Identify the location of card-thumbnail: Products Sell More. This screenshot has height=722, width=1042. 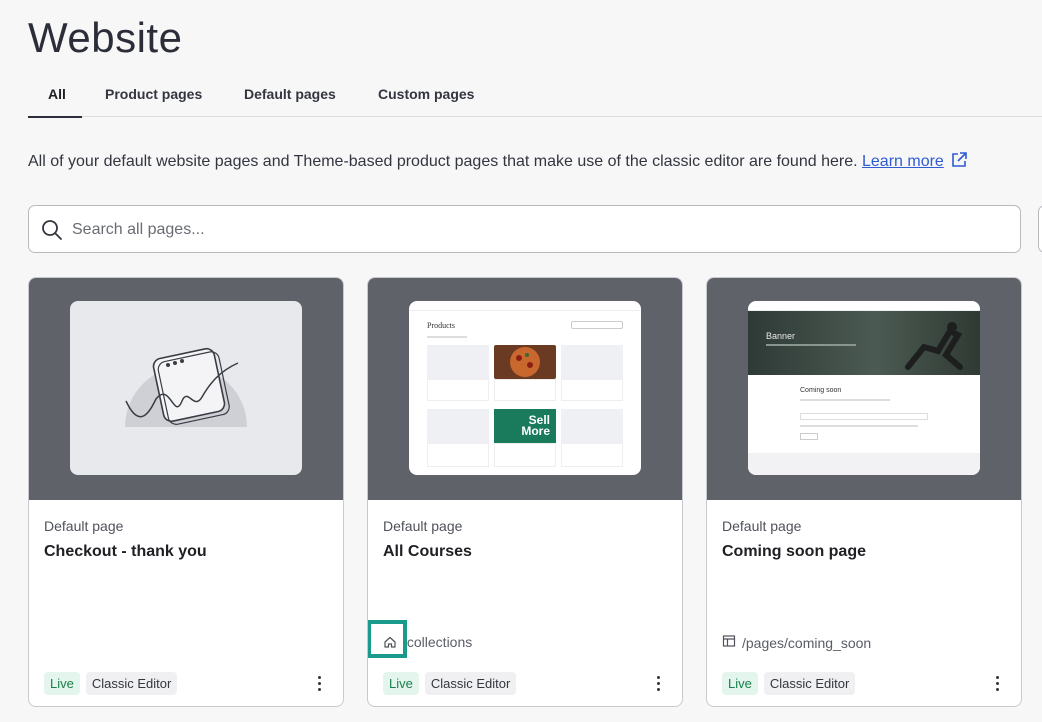
(525, 389).